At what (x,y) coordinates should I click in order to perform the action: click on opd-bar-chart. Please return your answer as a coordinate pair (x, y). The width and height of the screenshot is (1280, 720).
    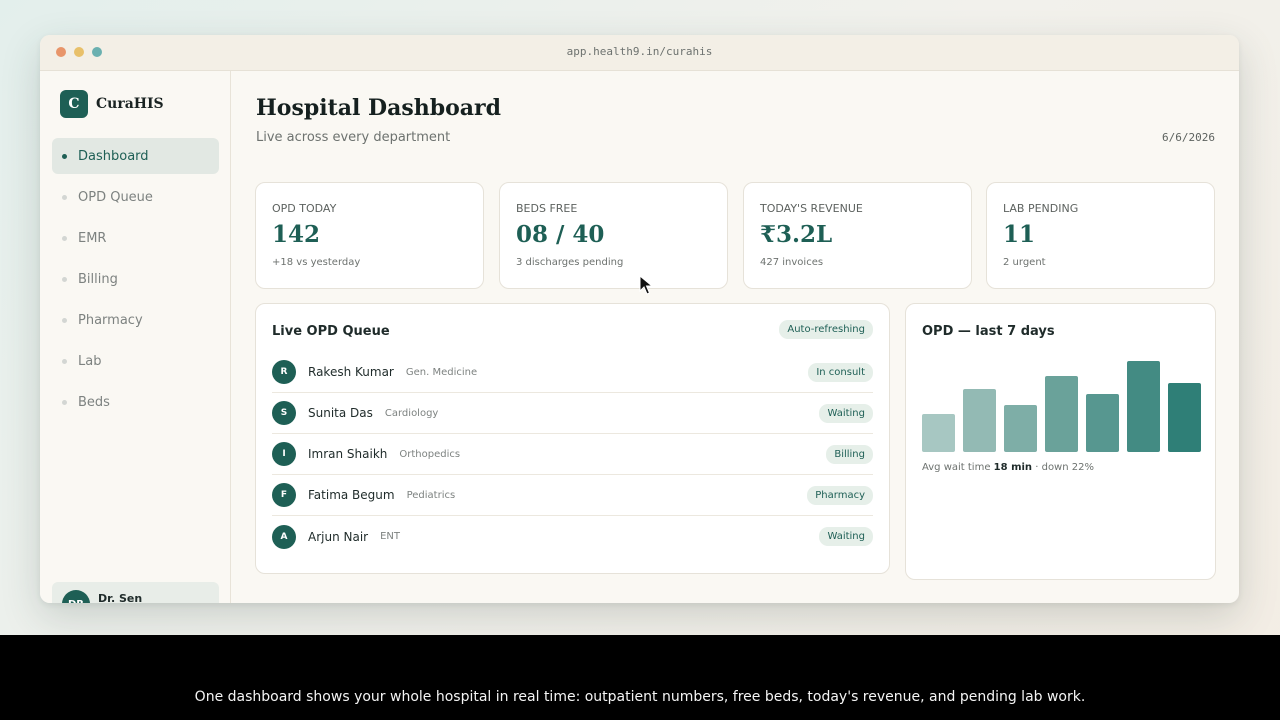
    Looking at the image, I should click on (1061, 406).